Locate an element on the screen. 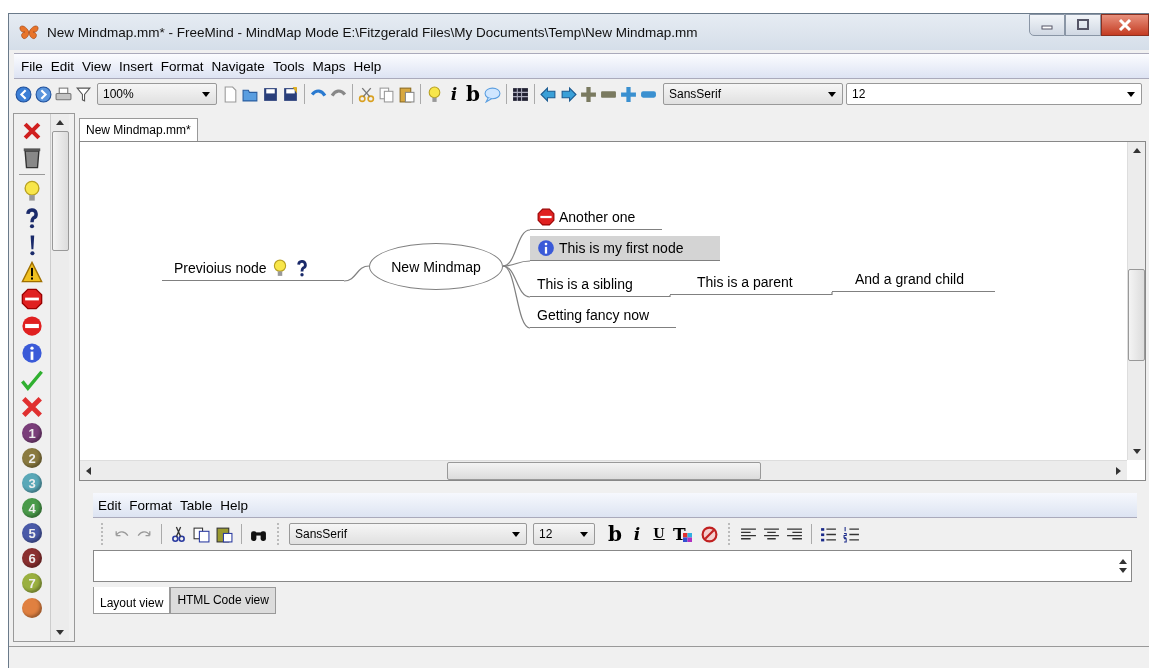 The height and width of the screenshot is (668, 1149). scissors-icon is located at coordinates (366, 94).